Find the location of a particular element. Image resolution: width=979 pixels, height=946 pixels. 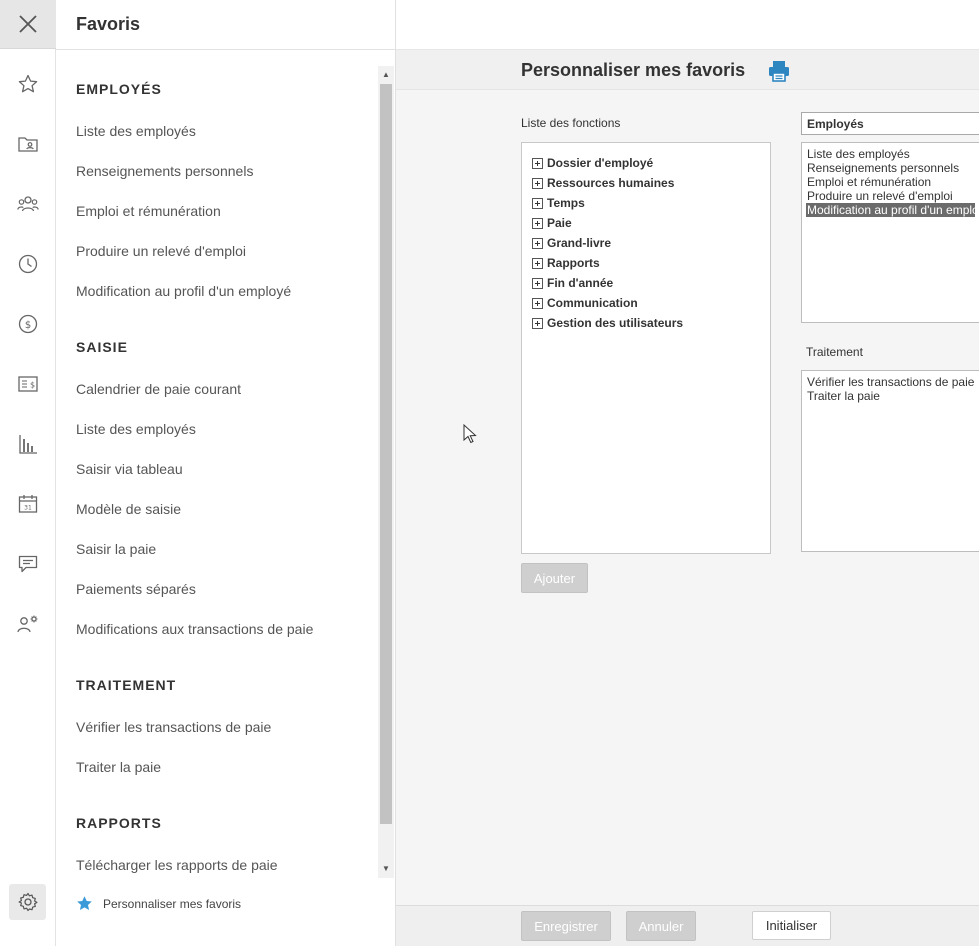

fav-link: Télécharger les rapports de paie is located at coordinates (177, 865).